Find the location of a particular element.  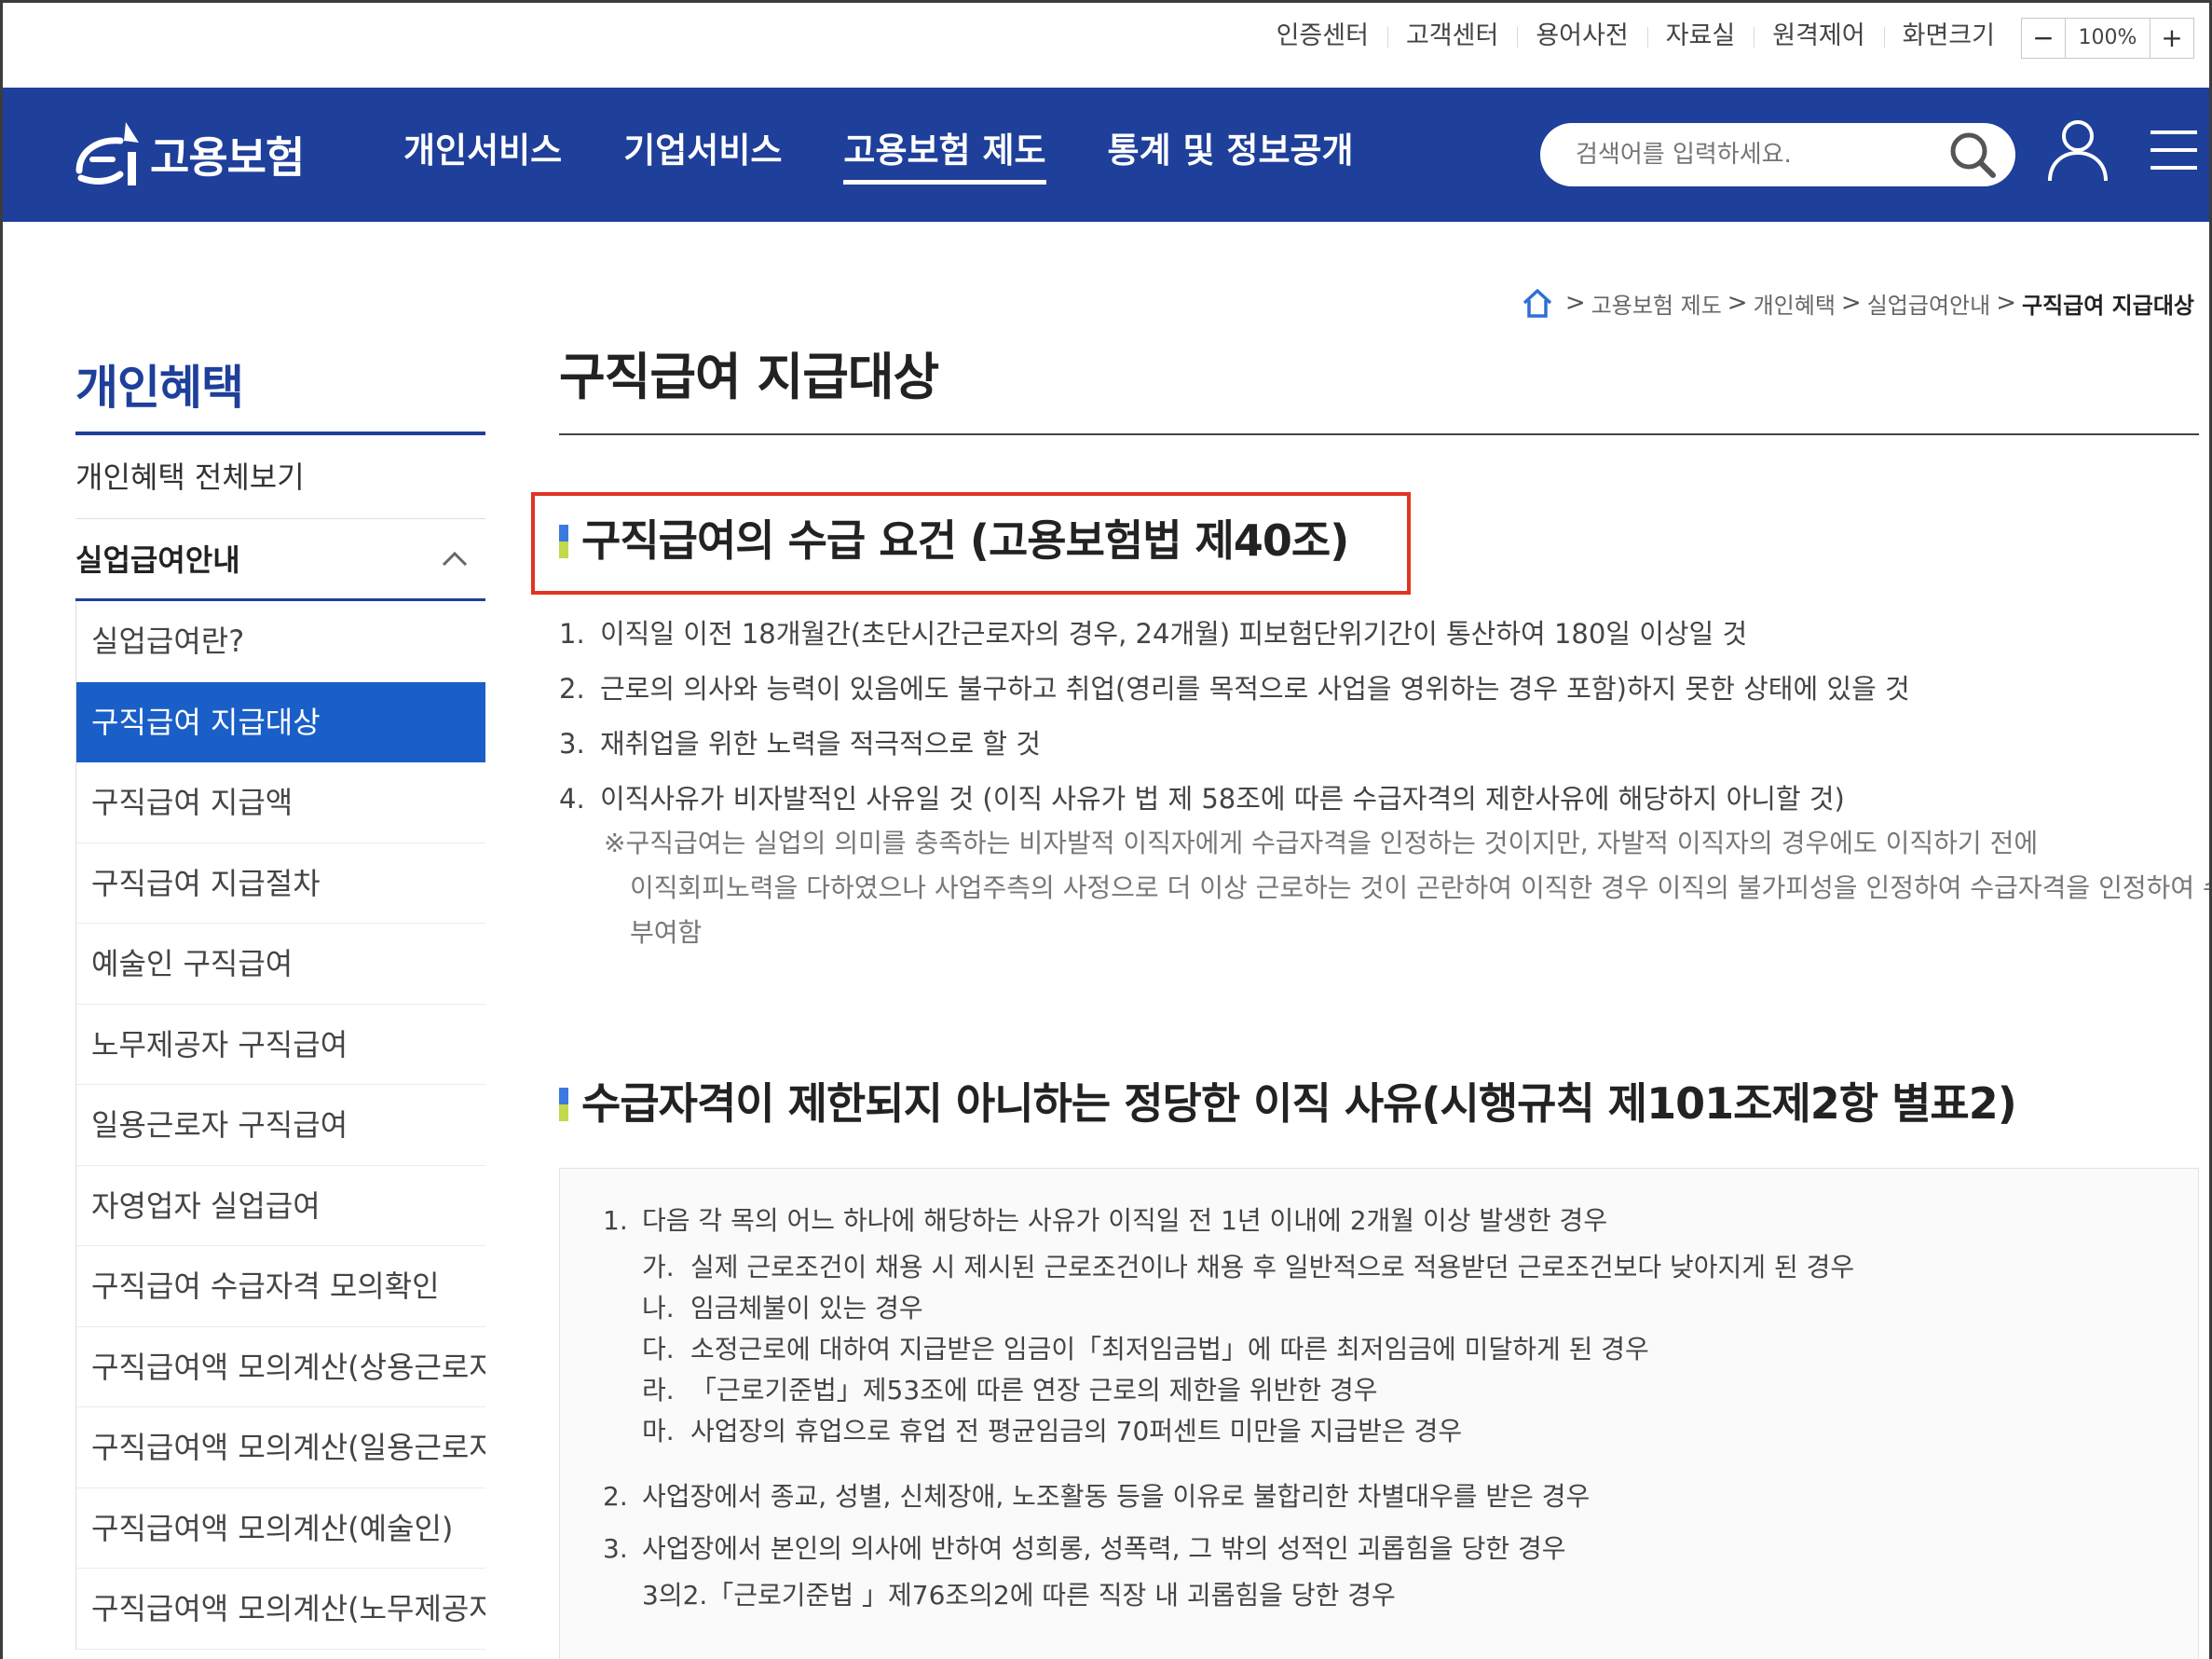

sidebar-section-unemployment: 실업급여안내 is located at coordinates (280, 560).